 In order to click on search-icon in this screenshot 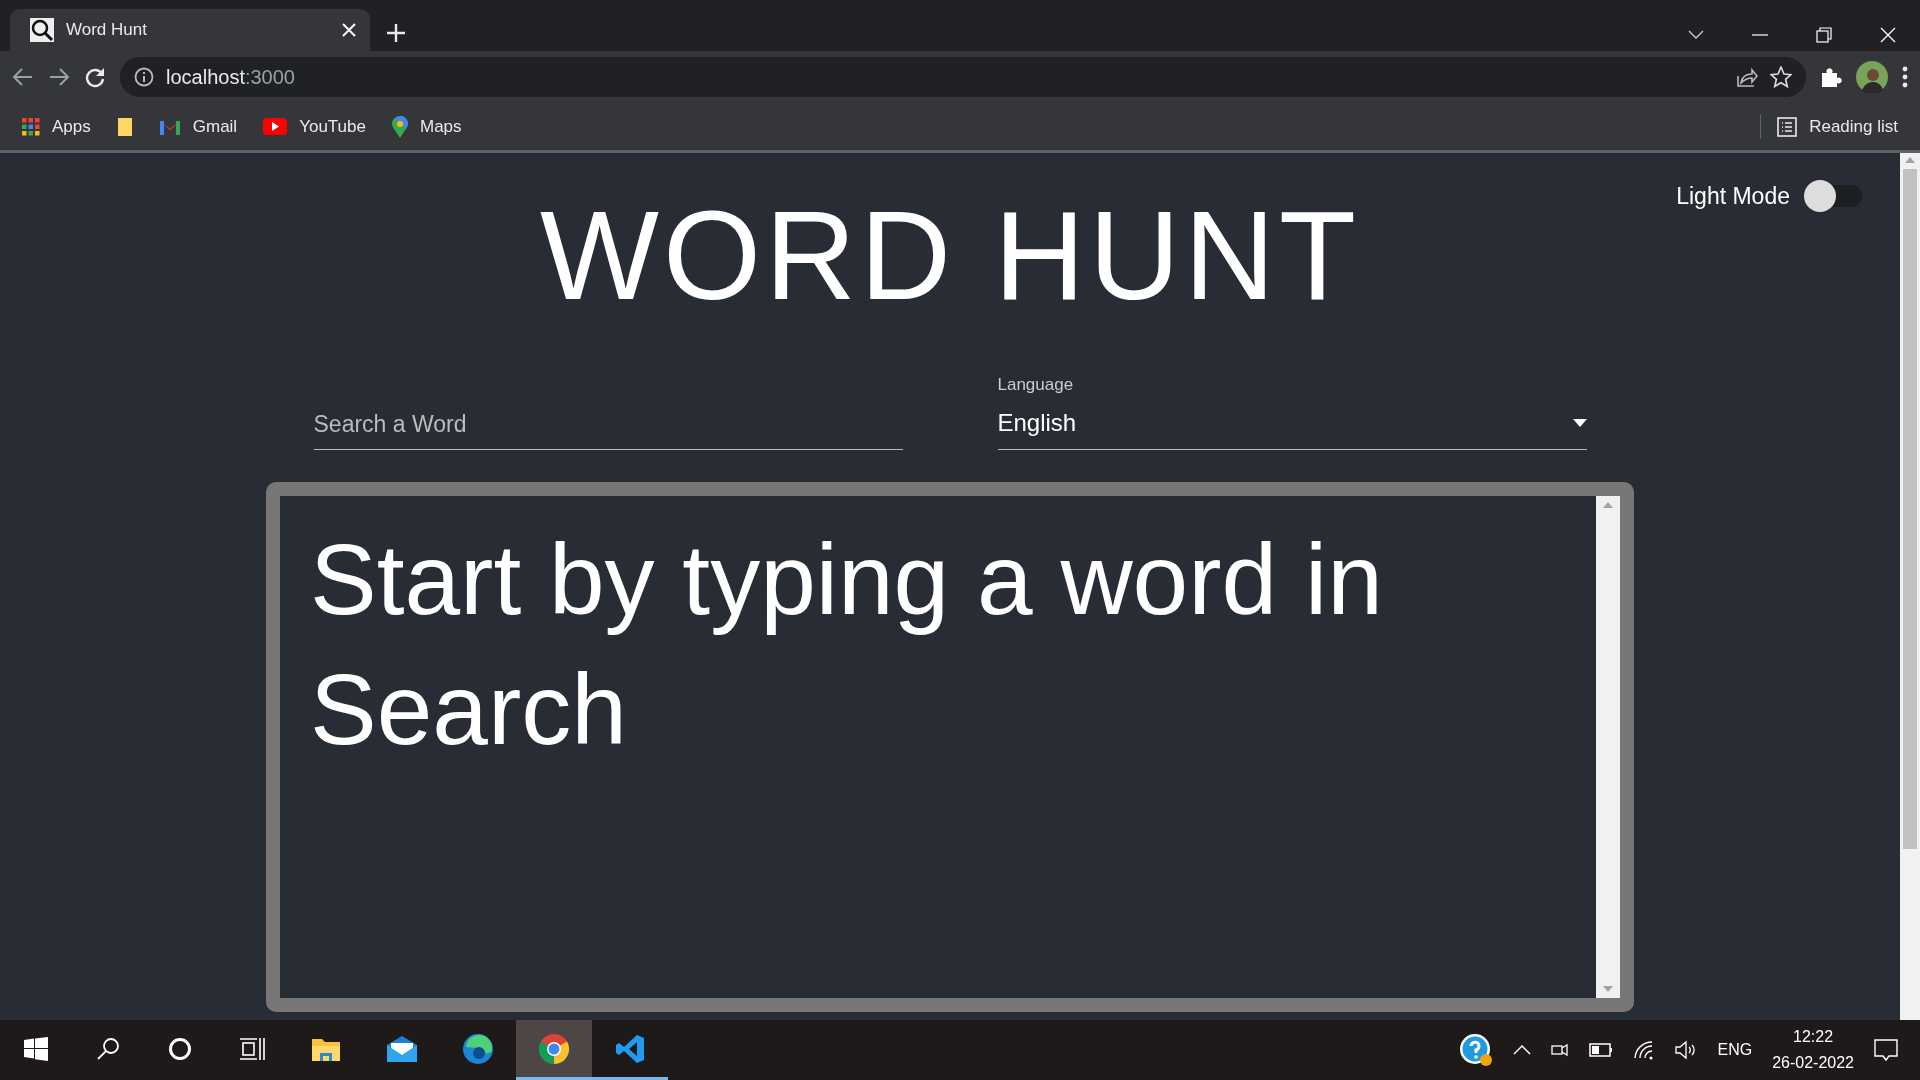, I will do `click(108, 1048)`.